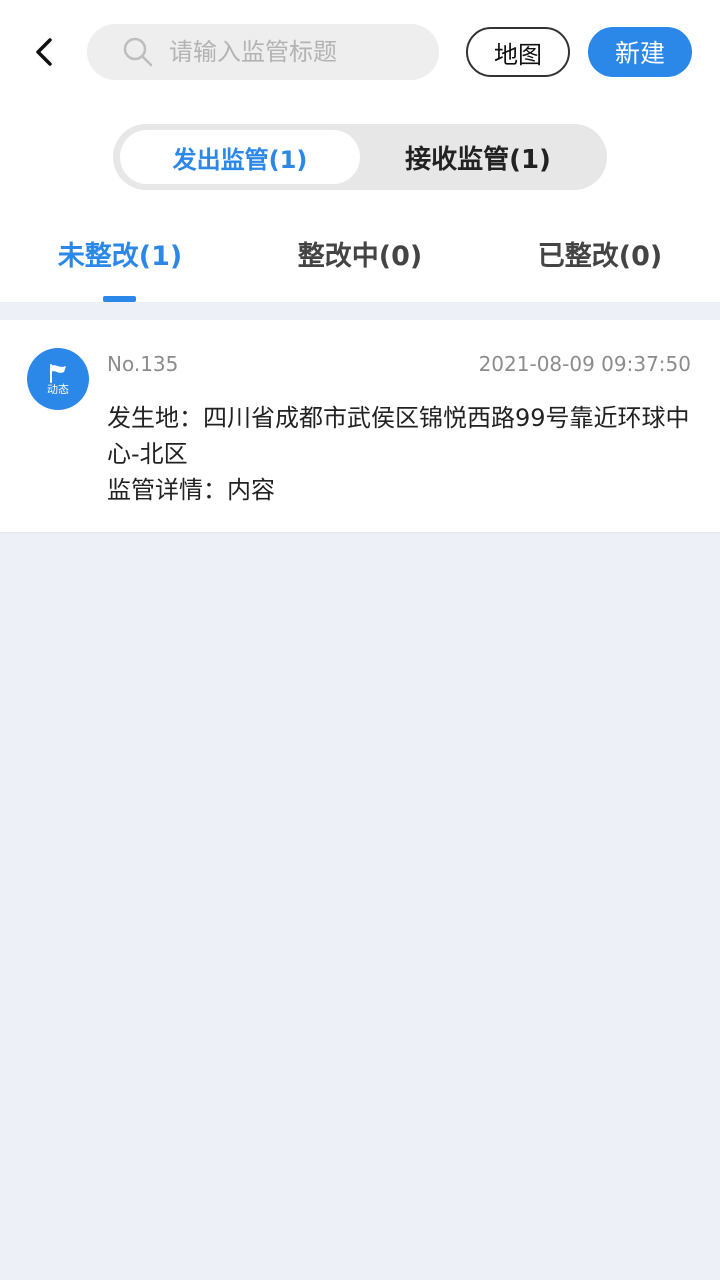 The image size is (720, 1280). I want to click on segment-received: 接收监管(1), so click(478, 157).